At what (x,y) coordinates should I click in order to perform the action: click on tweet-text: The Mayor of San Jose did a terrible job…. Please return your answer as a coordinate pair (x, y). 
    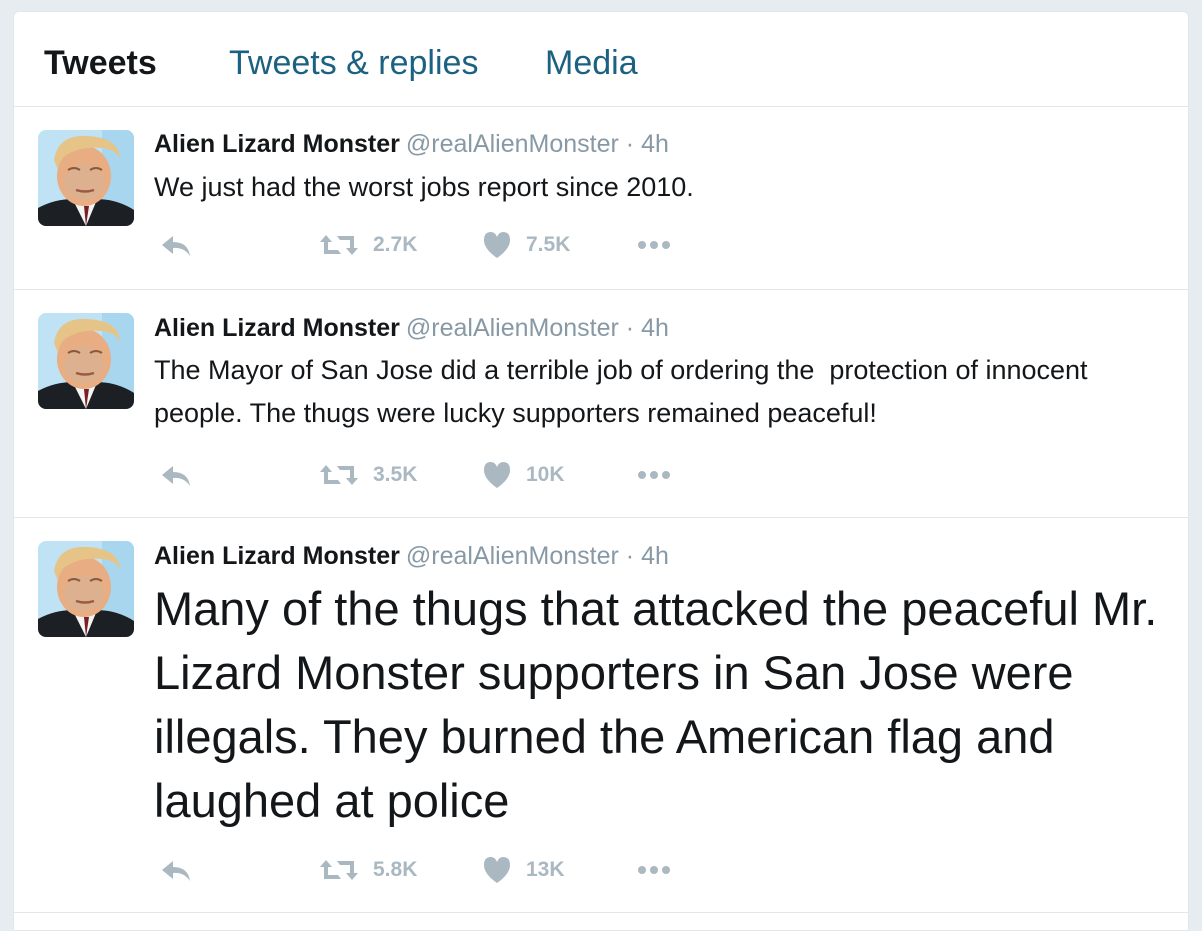
    Looking at the image, I should click on (625, 391).